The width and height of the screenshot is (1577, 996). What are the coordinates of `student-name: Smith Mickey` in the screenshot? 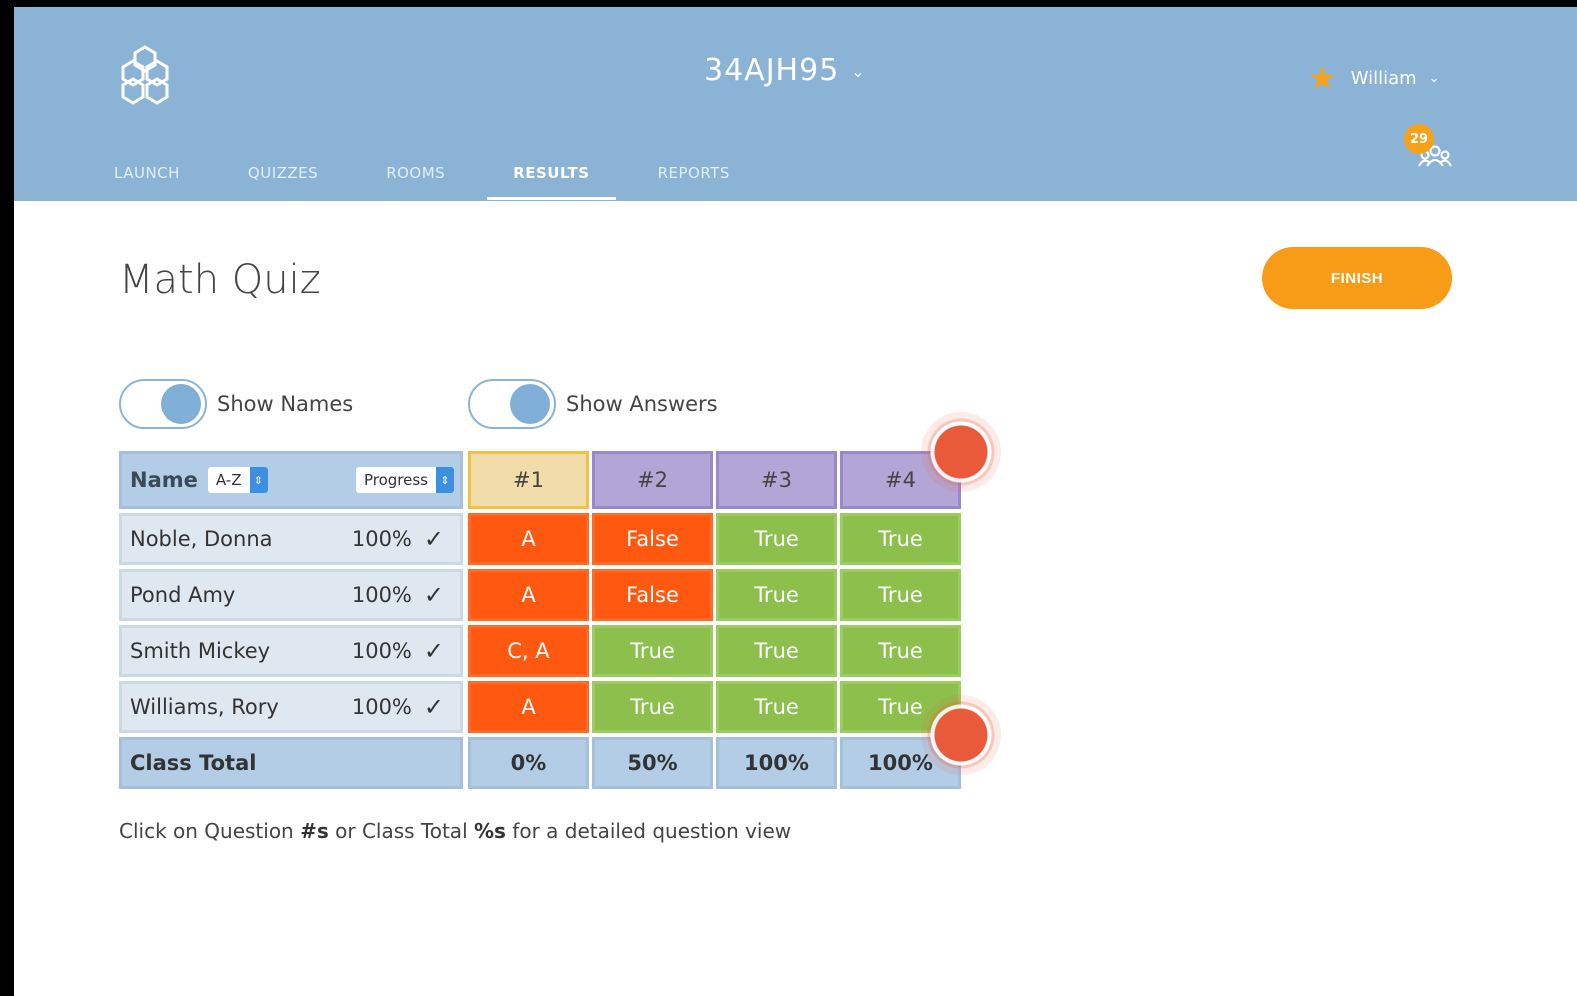 It's located at (200, 651).